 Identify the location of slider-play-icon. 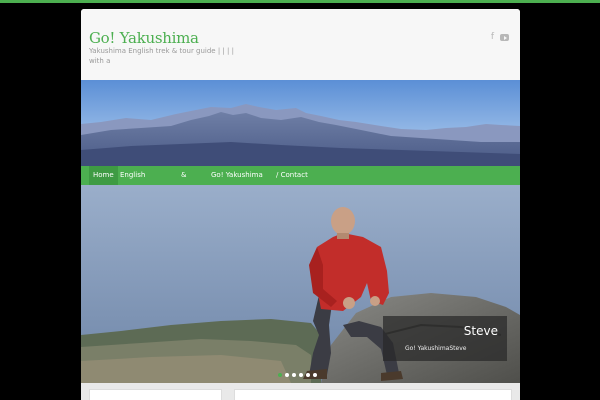
(280, 375).